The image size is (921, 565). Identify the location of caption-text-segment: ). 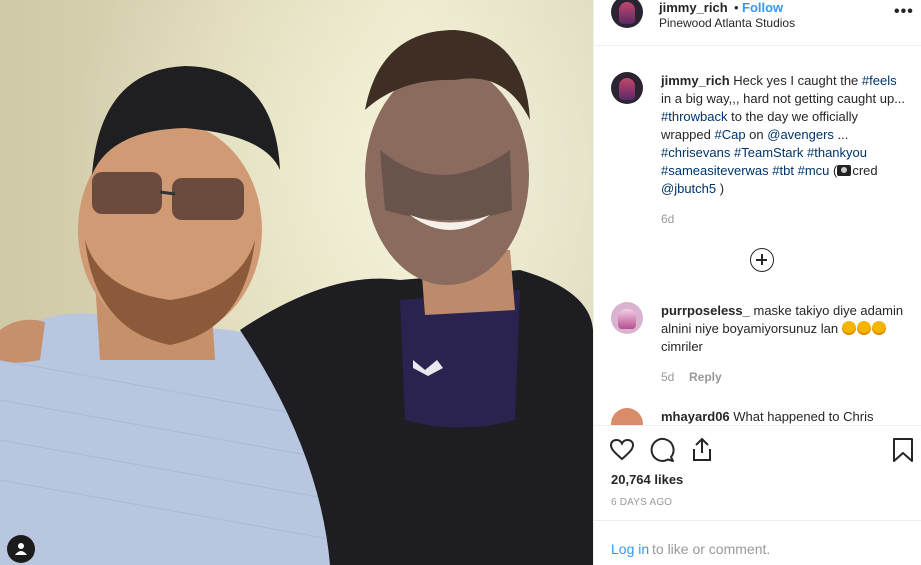
(720, 188).